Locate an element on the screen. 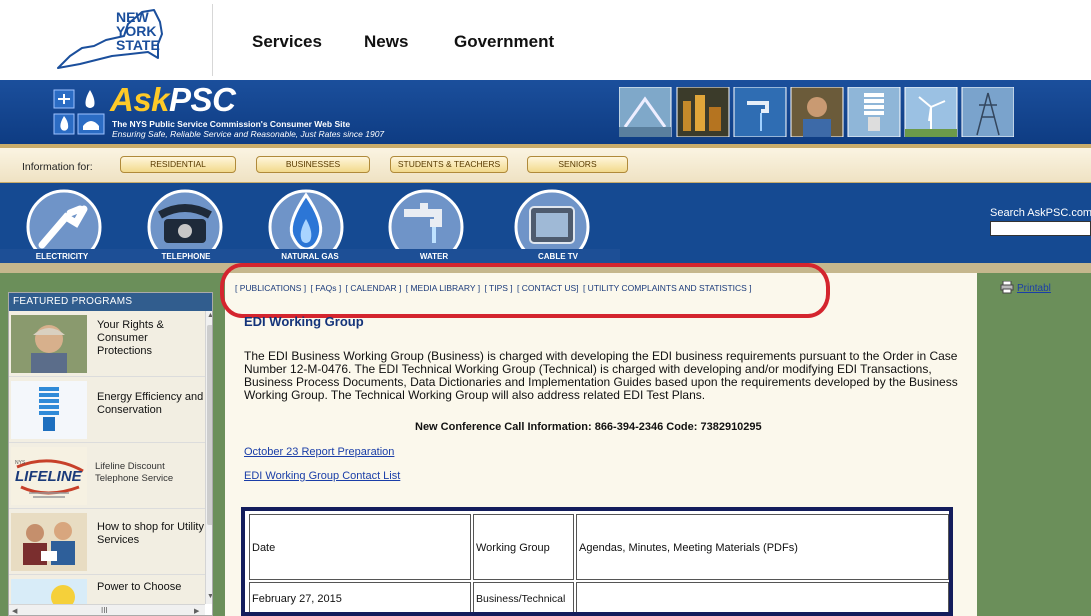 The width and height of the screenshot is (1091, 616). lifeline-logo-icon: NYS LIFELINE is located at coordinates (49, 476).